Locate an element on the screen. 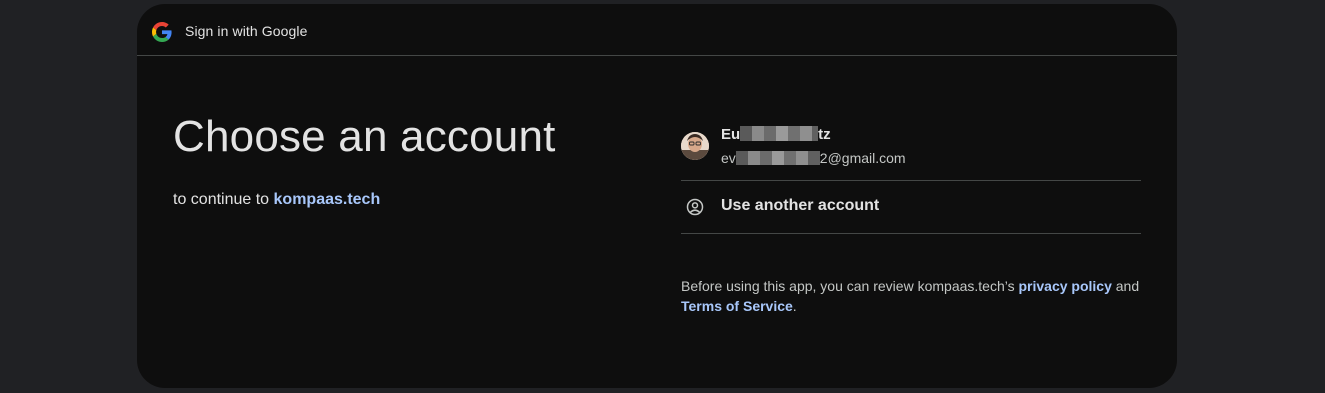 This screenshot has width=1325, height=393. account-list: Eu tz ev 2@gmail.com Use another account is located at coordinates (911, 175).